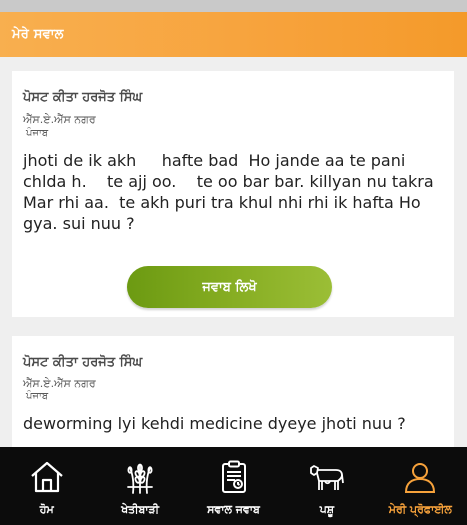  I want to click on nav-label: ਮੇਰੀ ਪ੍ਰੋਫਾਈਲ, so click(420, 509).